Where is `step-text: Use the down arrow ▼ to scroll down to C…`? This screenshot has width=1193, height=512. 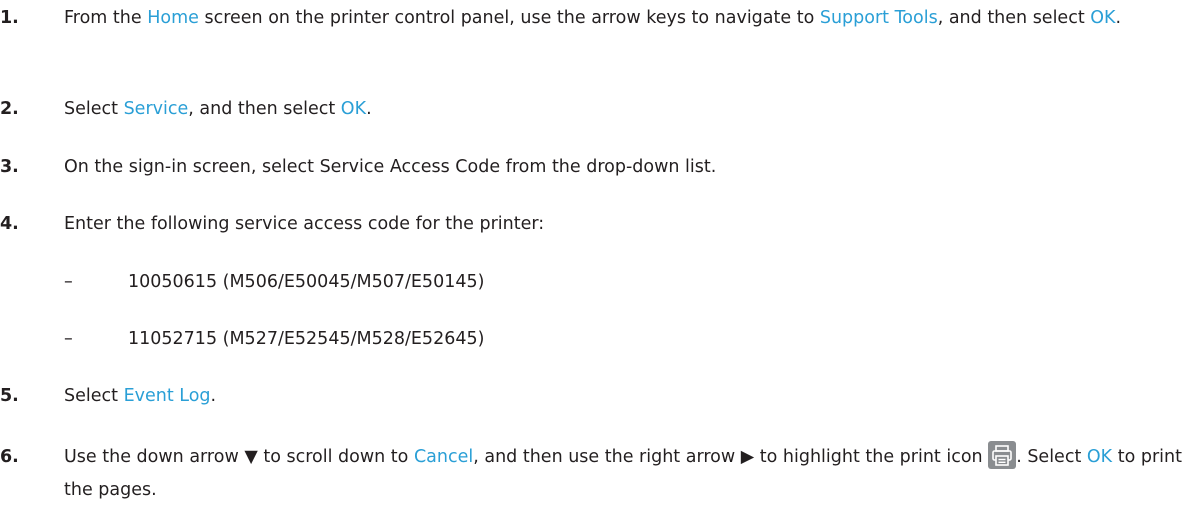
step-text: Use the down arrow ▼ to scroll down to C… is located at coordinates (624, 474).